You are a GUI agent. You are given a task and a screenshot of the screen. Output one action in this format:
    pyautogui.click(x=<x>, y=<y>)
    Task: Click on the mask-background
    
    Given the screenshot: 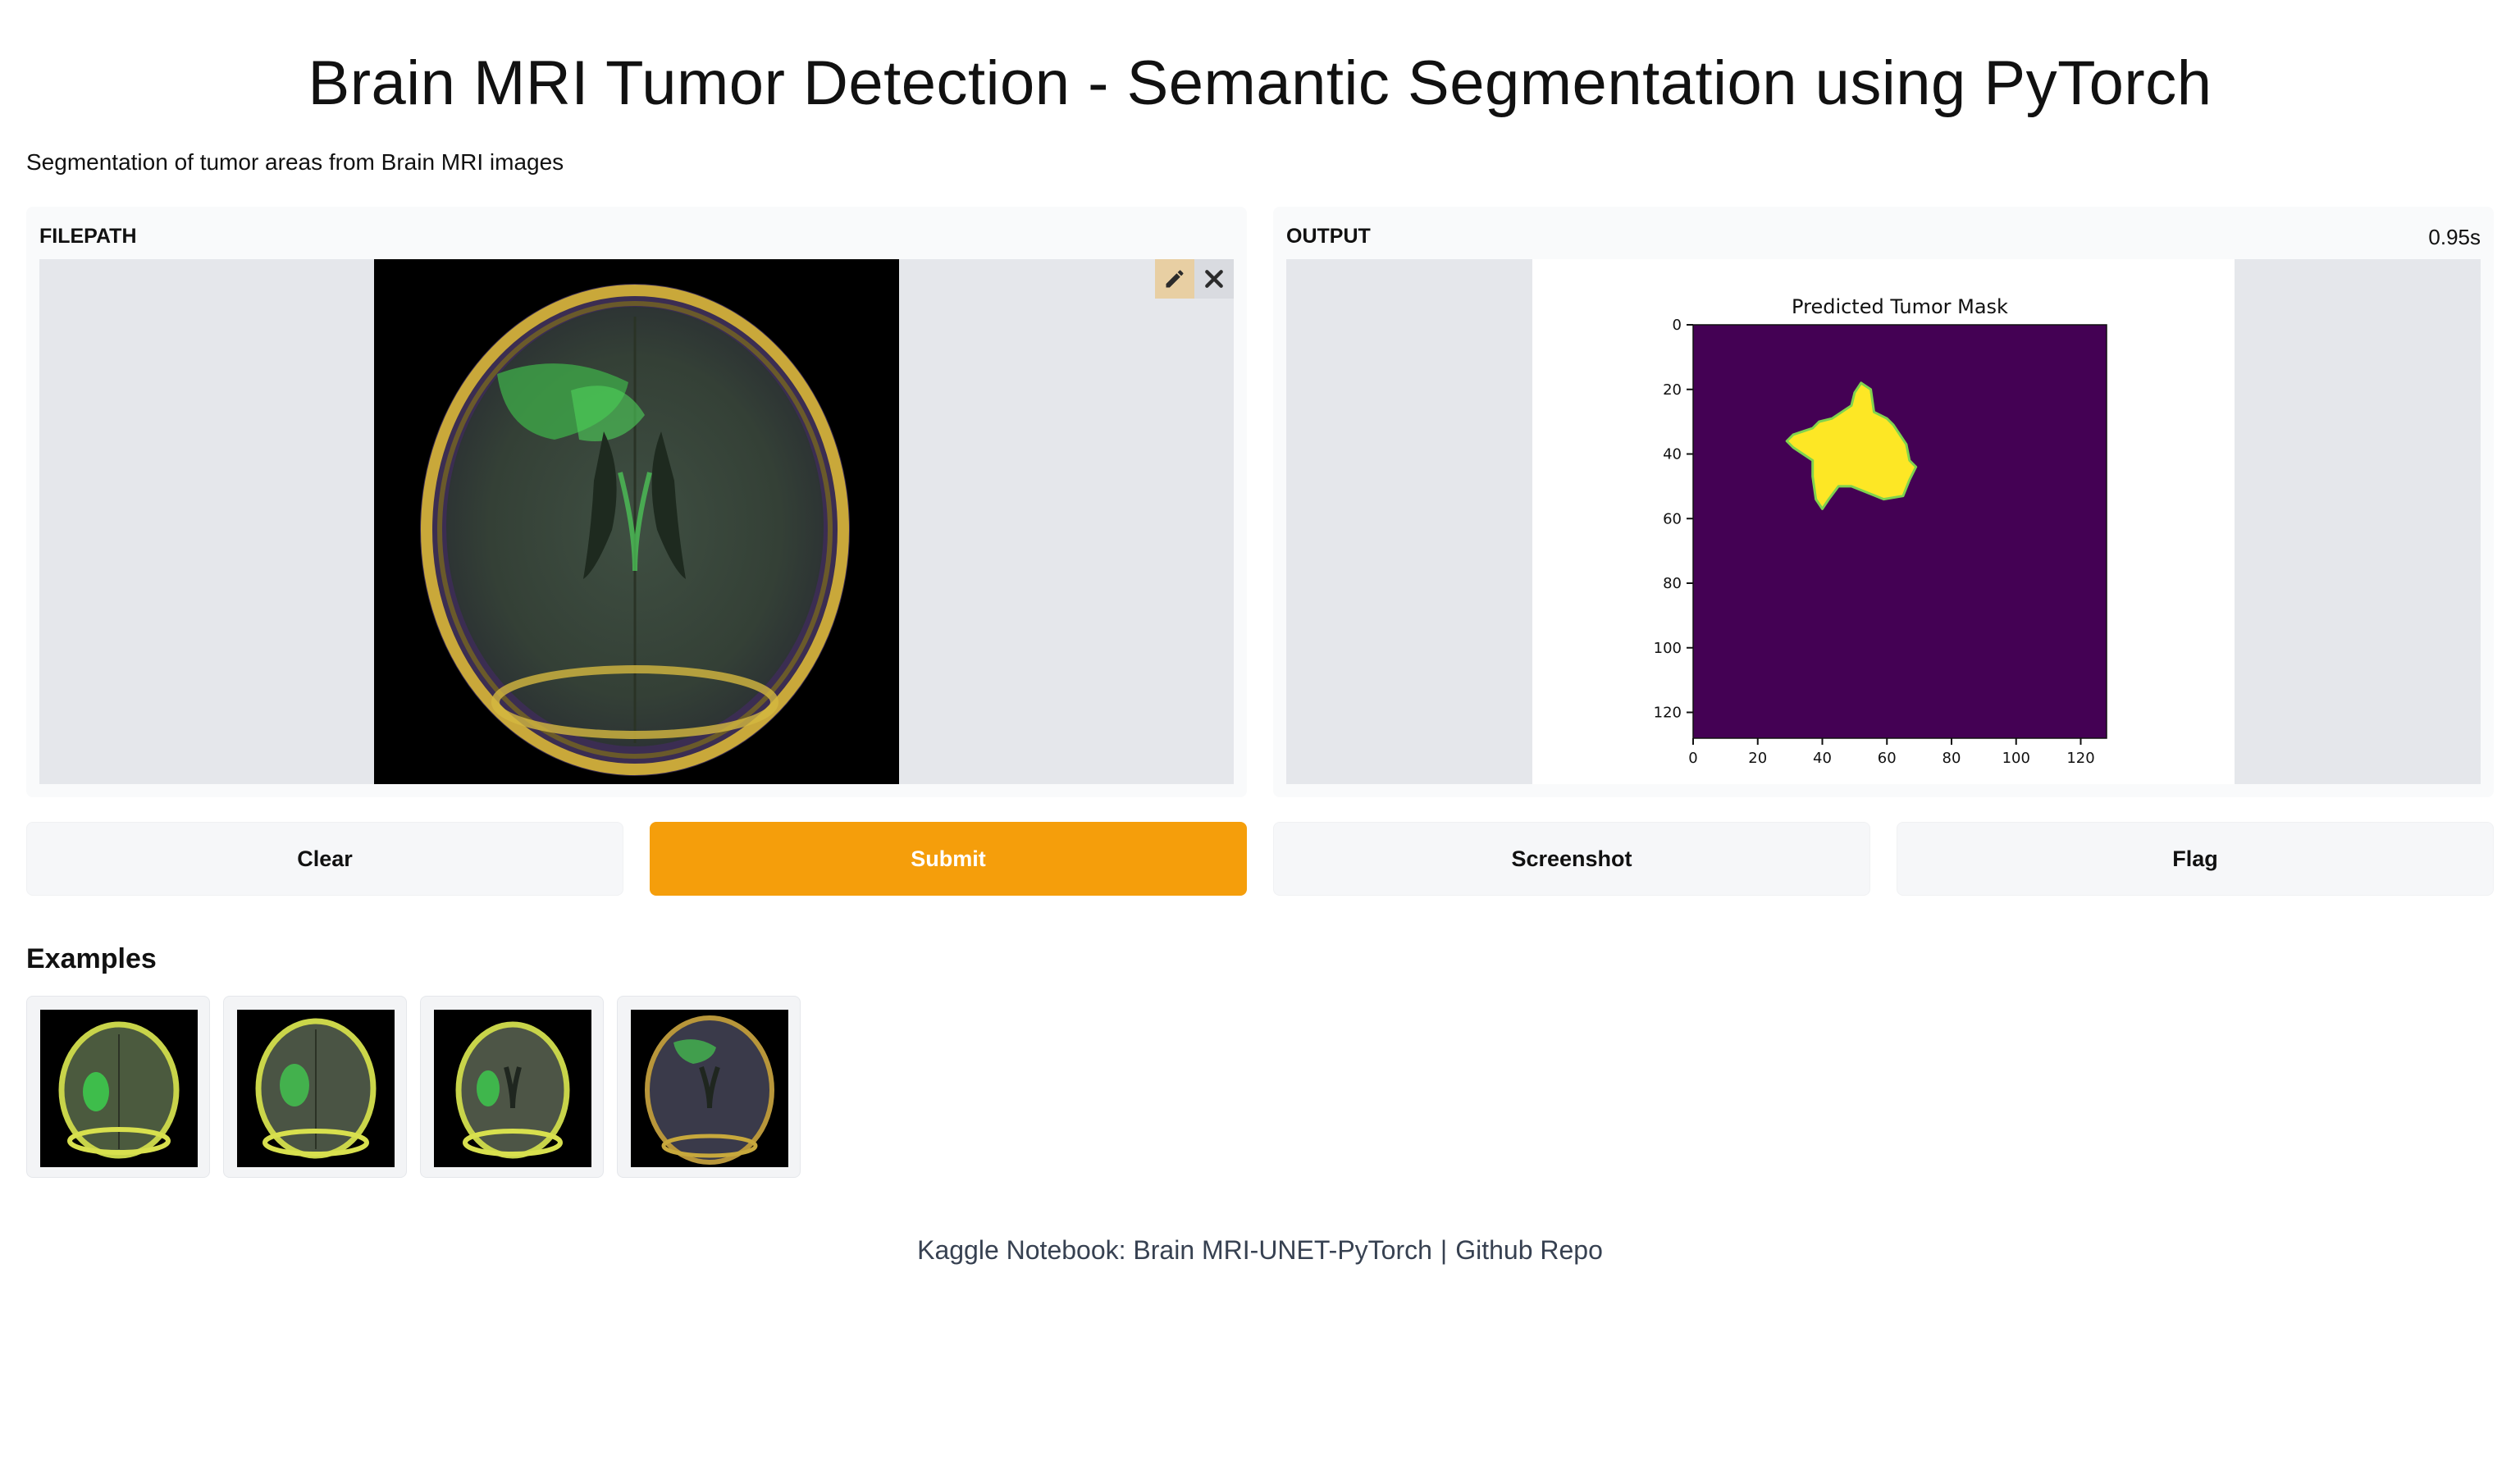 What is the action you would take?
    pyautogui.click(x=1900, y=531)
    